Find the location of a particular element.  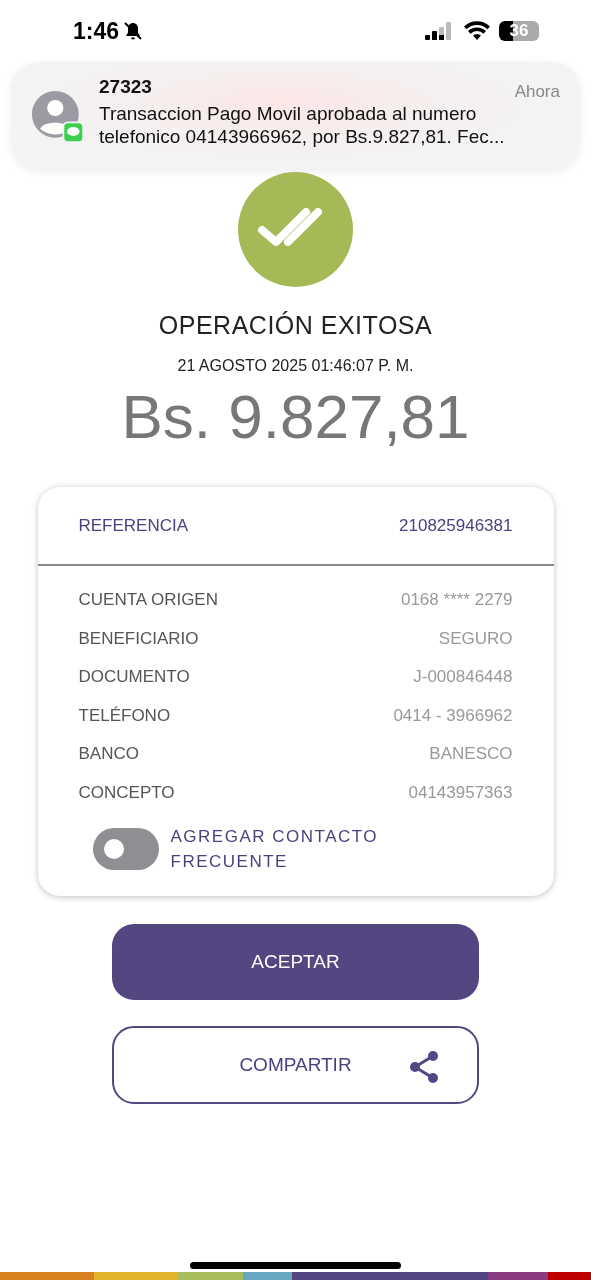

detail-value: BANESCO is located at coordinates (471, 754).